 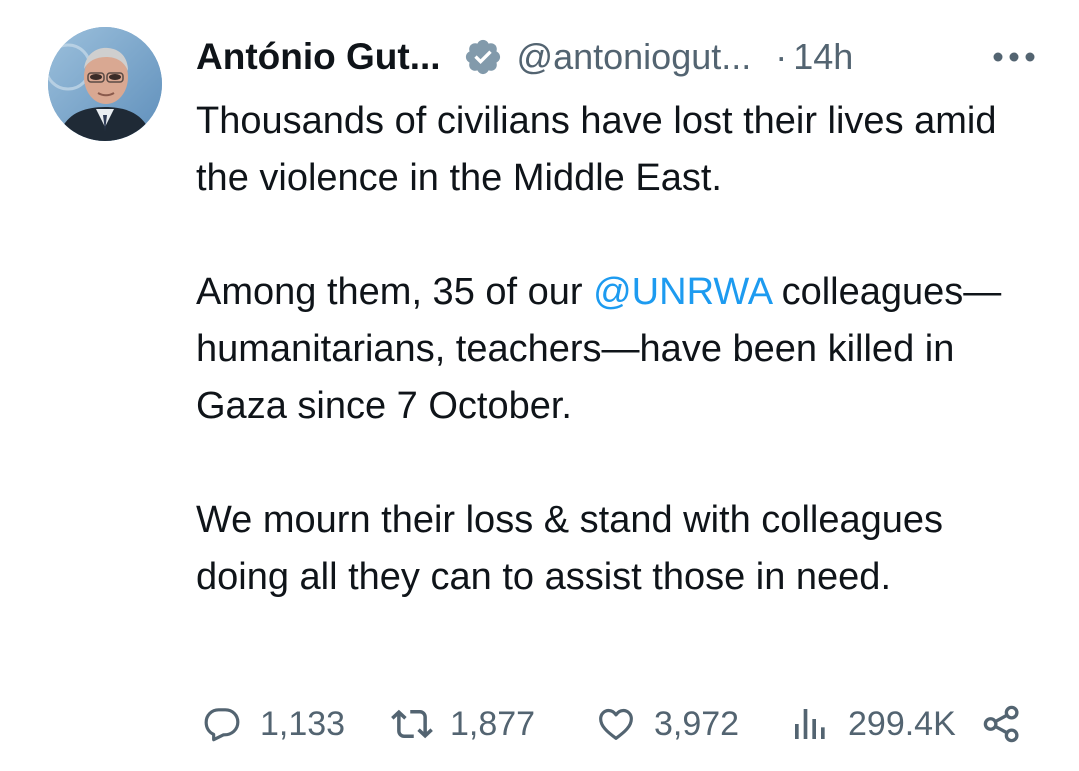 I want to click on share-icon, so click(x=1002, y=724).